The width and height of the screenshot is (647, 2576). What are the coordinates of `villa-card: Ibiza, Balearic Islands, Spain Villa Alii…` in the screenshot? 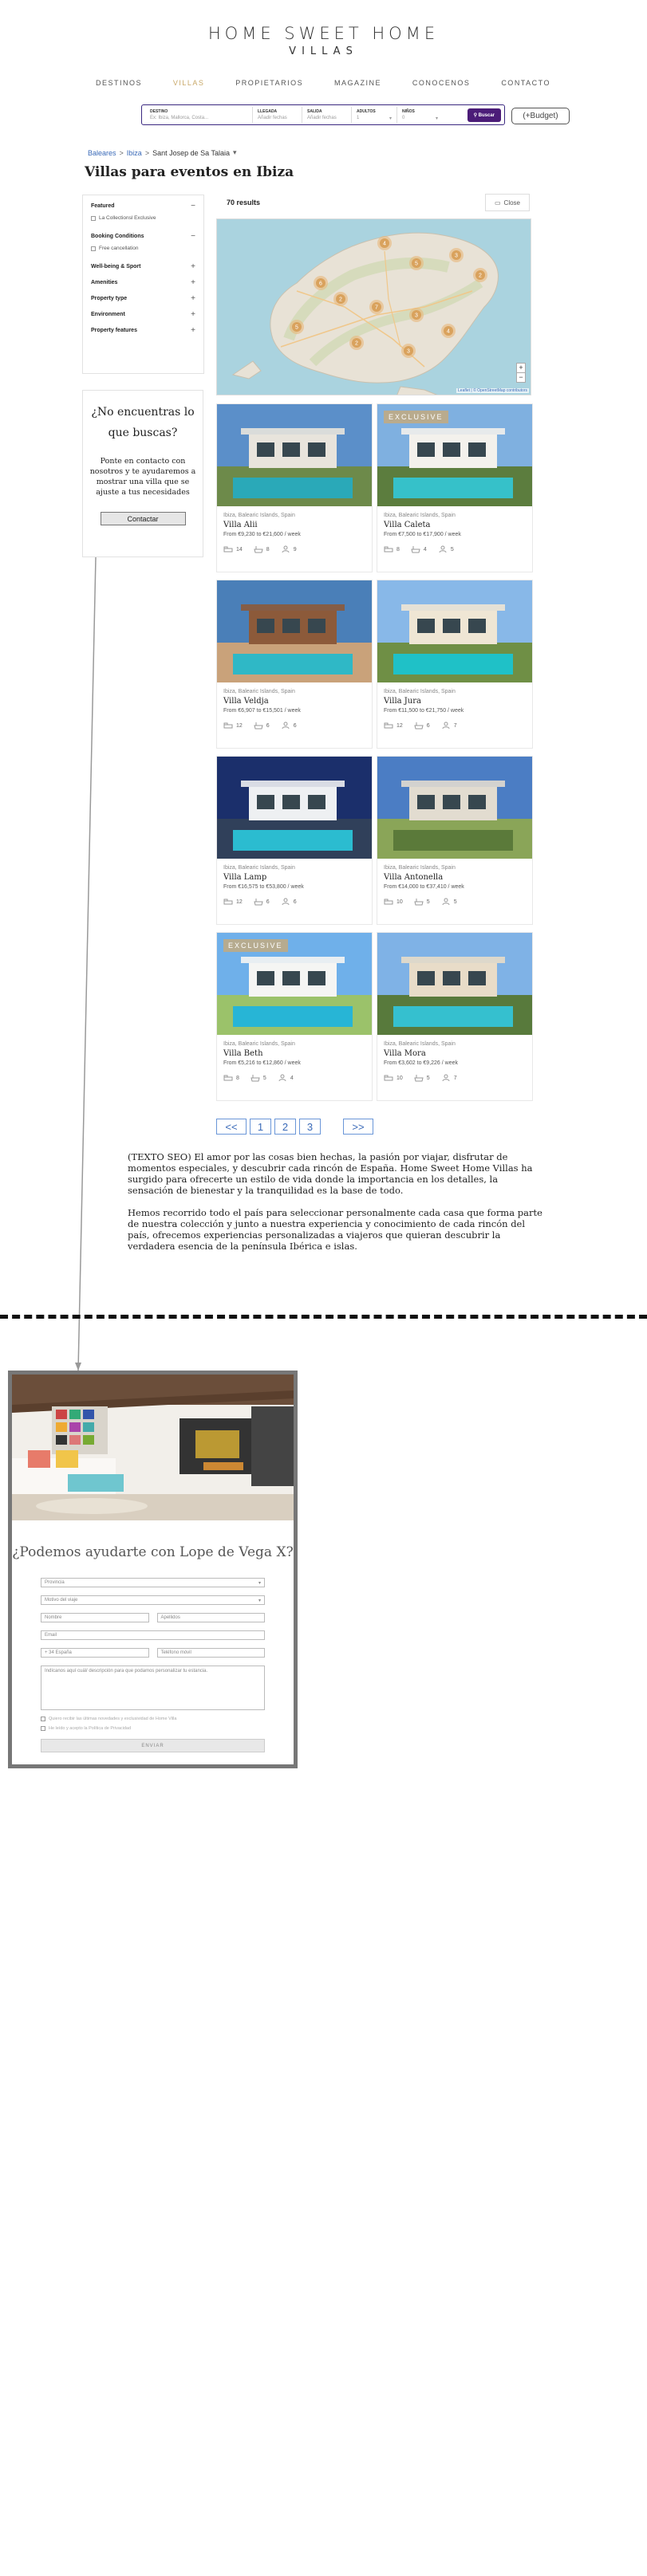 It's located at (294, 488).